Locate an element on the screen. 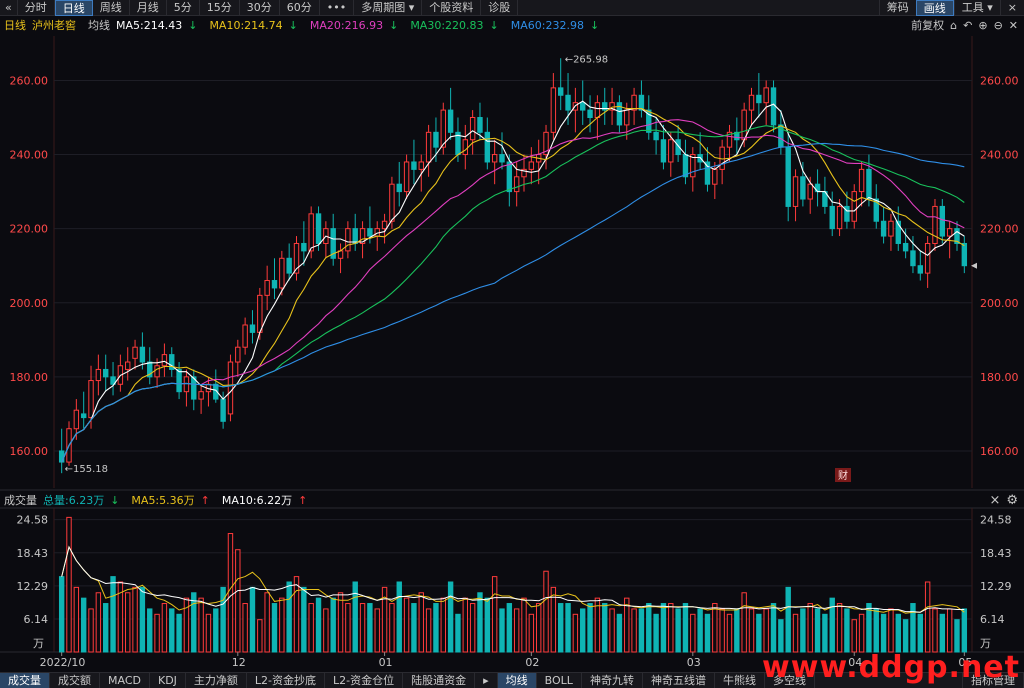  close-icon: × is located at coordinates (994, 500).